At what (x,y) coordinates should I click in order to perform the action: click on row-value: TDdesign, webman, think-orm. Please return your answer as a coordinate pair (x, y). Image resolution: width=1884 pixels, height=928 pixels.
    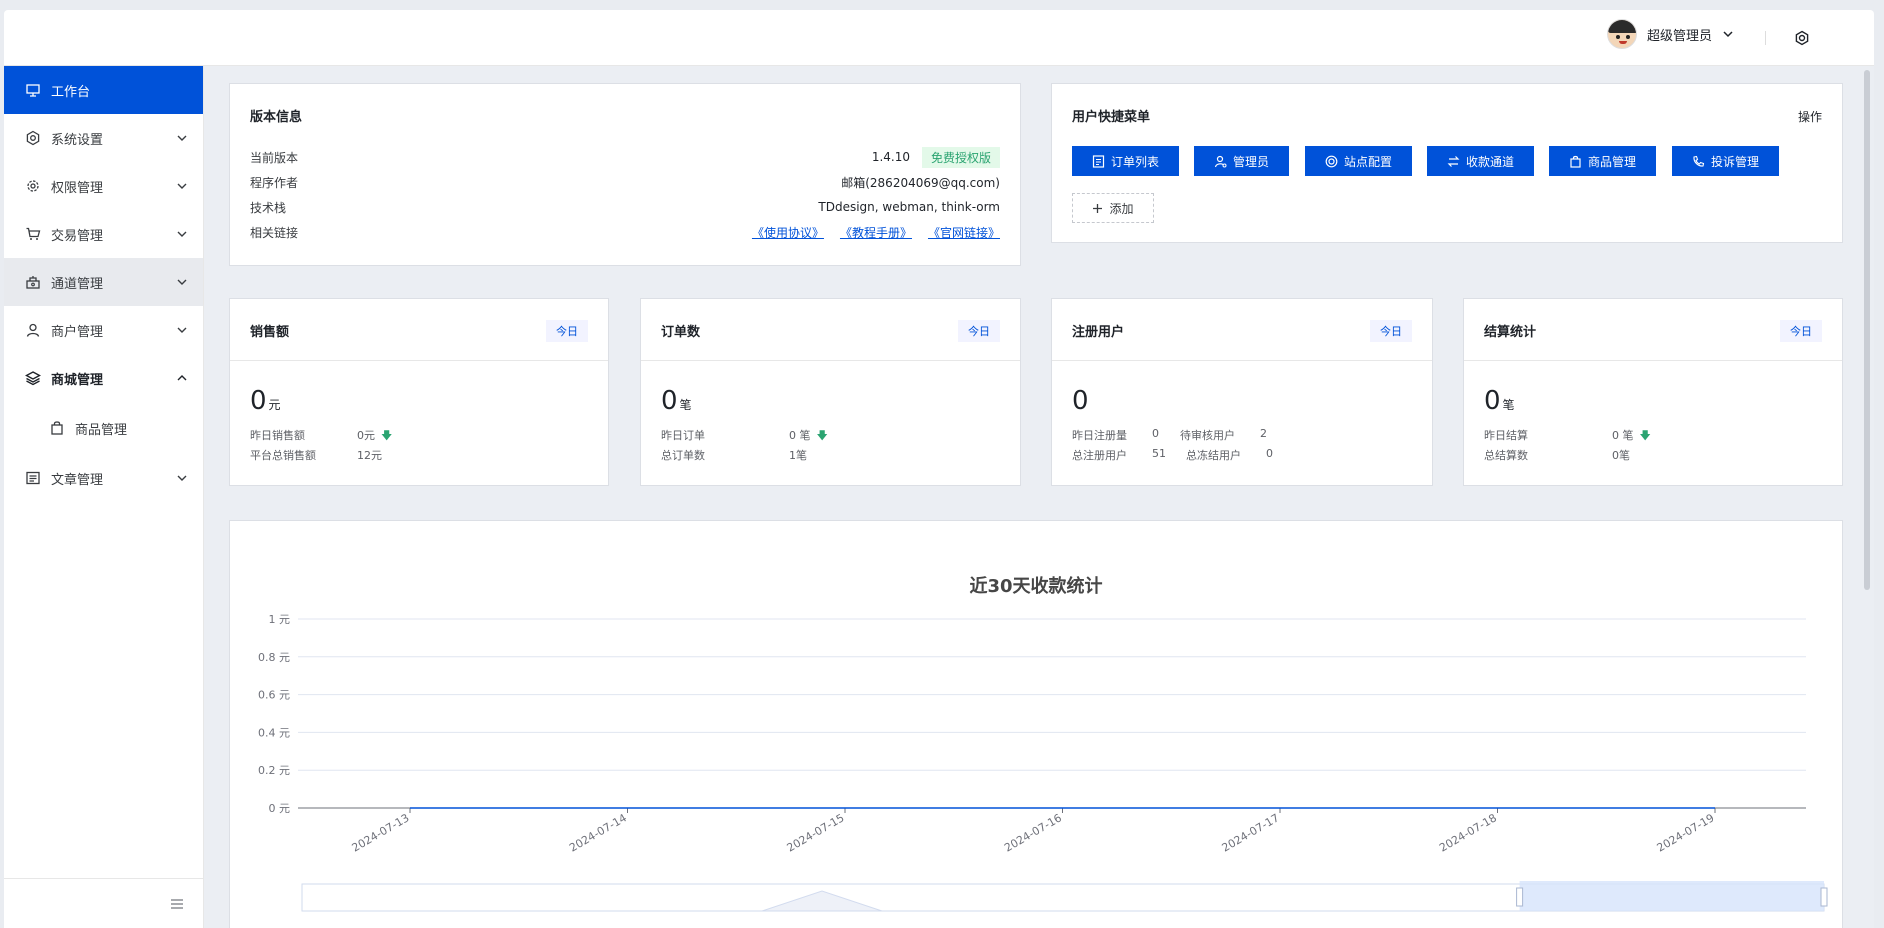
    Looking at the image, I should click on (909, 207).